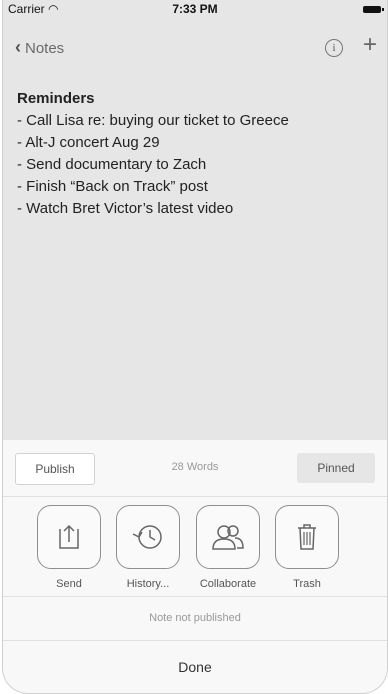 This screenshot has height=694, width=388. I want to click on note-title: Reminders, so click(56, 98).